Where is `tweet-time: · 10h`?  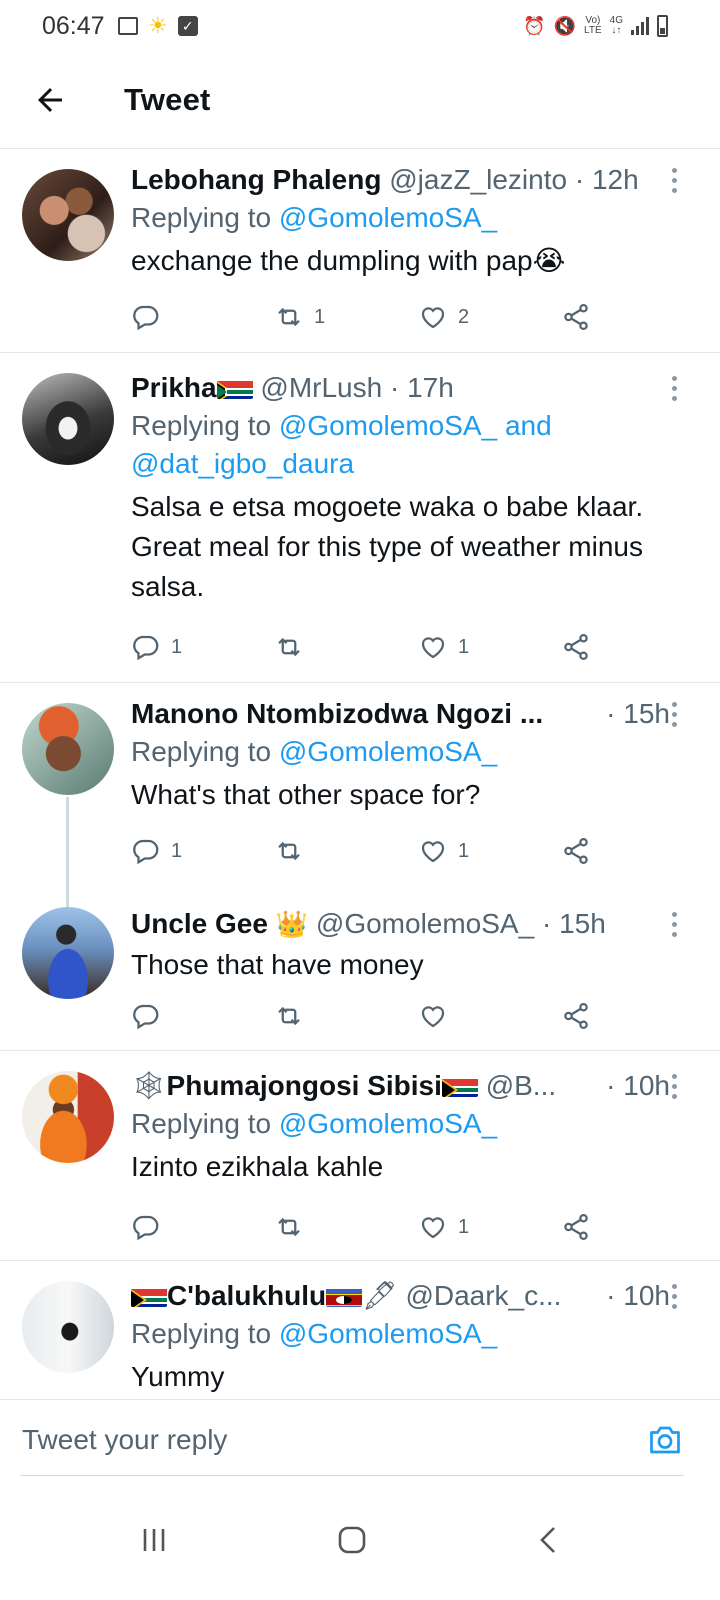
tweet-time: · 10h is located at coordinates (638, 1295).